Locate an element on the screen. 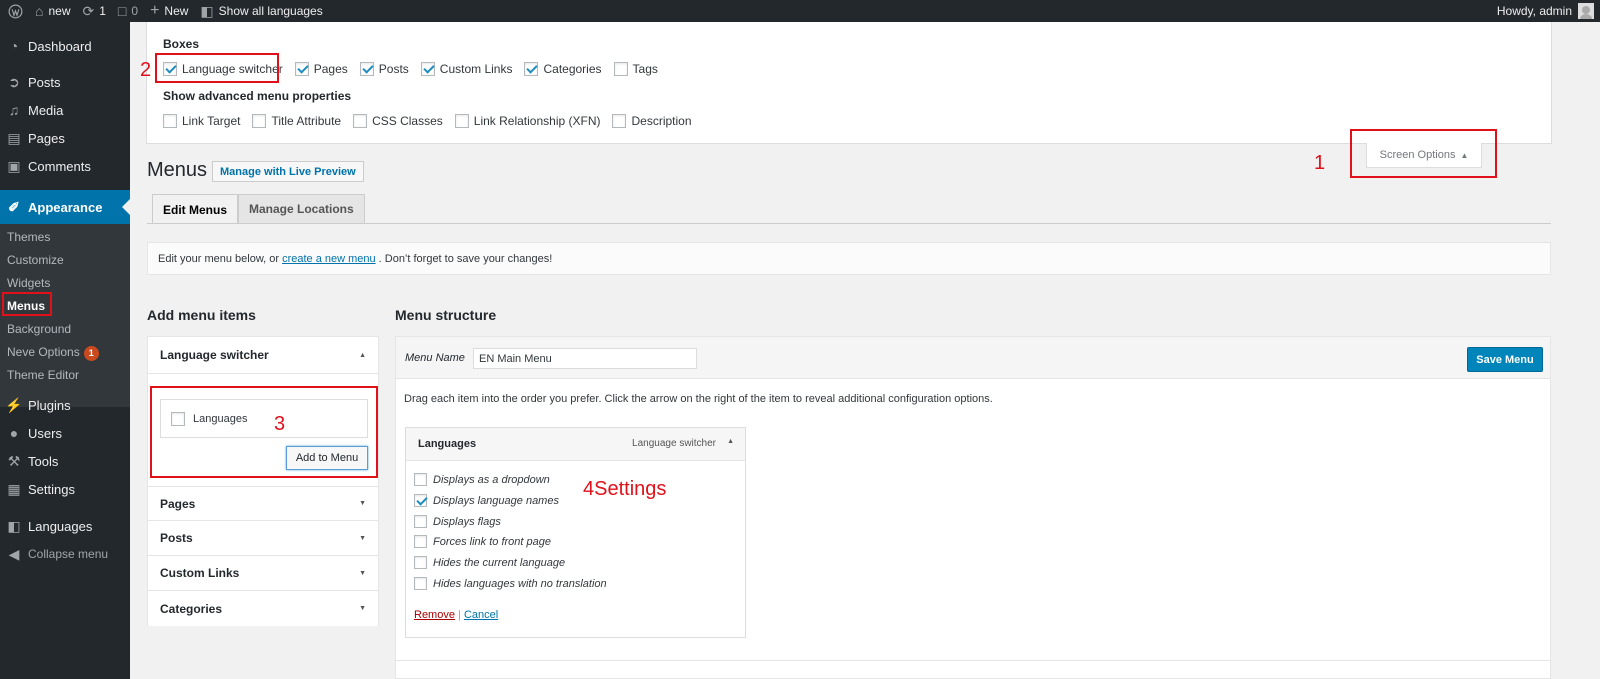  caret-up-icon: ▲ is located at coordinates (730, 441).